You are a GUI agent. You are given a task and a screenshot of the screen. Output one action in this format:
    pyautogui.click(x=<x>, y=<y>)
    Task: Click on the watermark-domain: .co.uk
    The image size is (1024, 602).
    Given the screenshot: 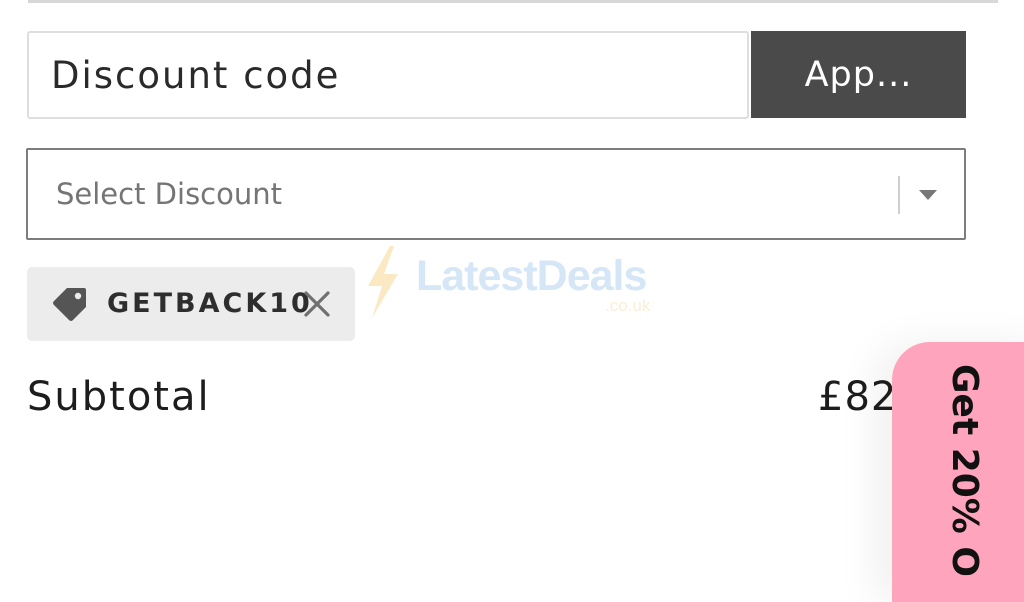 What is the action you would take?
    pyautogui.click(x=628, y=305)
    